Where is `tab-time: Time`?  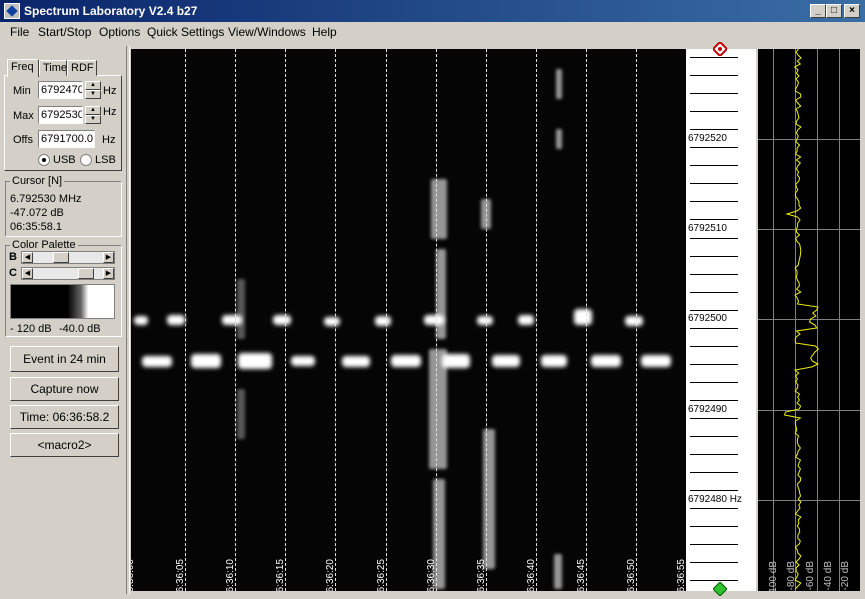
tab-time: Time is located at coordinates (53, 68).